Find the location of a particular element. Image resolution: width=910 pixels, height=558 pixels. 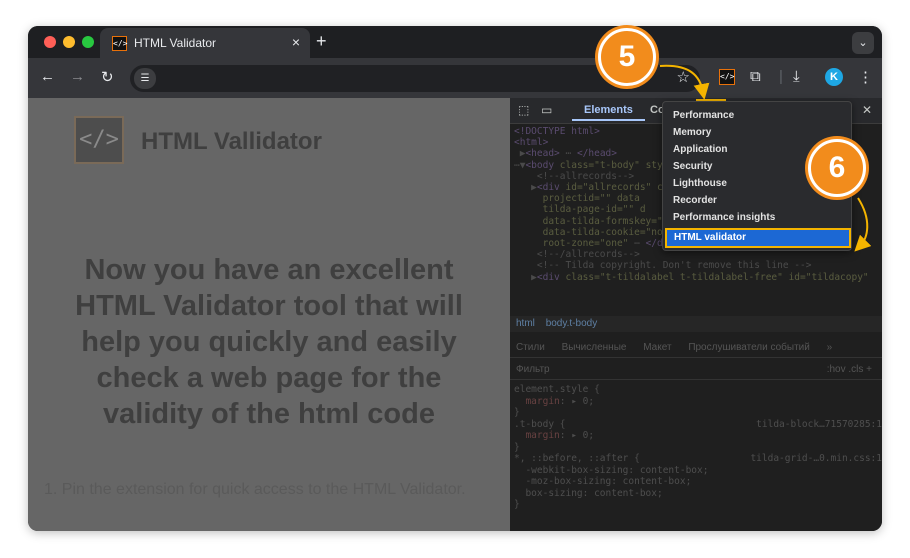

favicon-icon: </> is located at coordinates (119, 43).